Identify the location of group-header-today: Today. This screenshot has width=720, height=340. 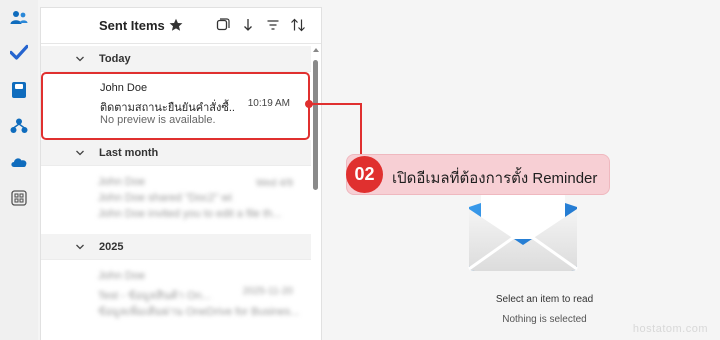
(176, 59).